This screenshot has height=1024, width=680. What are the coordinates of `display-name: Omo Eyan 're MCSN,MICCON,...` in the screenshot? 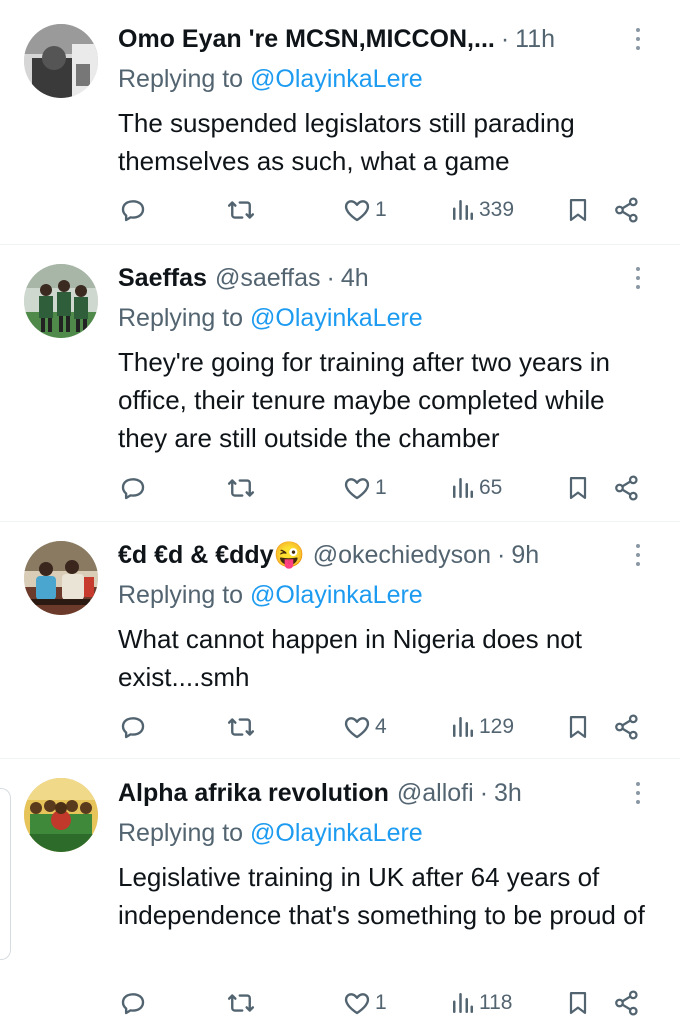 It's located at (306, 39).